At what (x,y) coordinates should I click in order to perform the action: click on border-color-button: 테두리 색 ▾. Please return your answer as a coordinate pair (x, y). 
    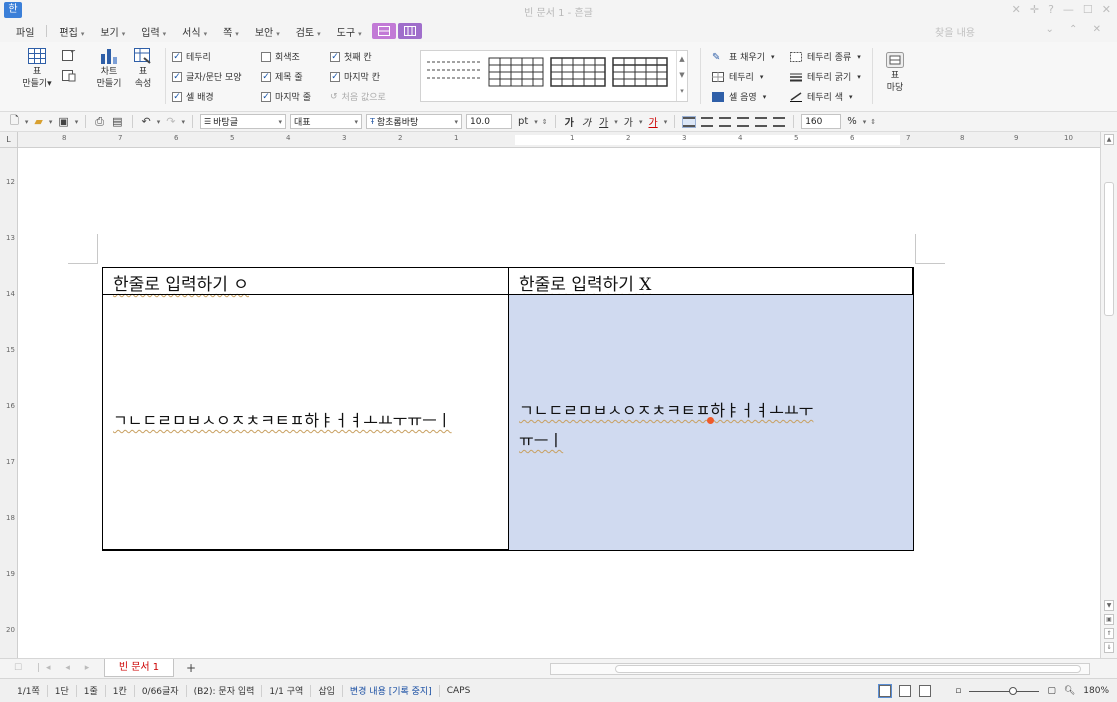
    Looking at the image, I should click on (821, 96).